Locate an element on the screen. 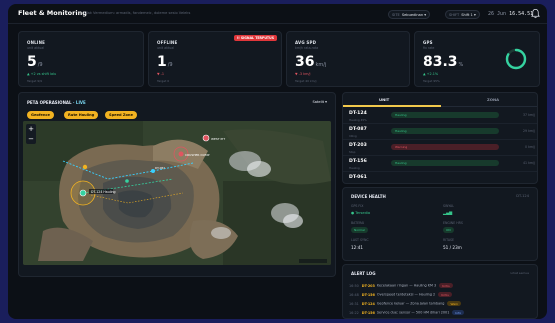 This screenshot has width=555, height=323. unit-sub: Idling is located at coordinates (353, 136).